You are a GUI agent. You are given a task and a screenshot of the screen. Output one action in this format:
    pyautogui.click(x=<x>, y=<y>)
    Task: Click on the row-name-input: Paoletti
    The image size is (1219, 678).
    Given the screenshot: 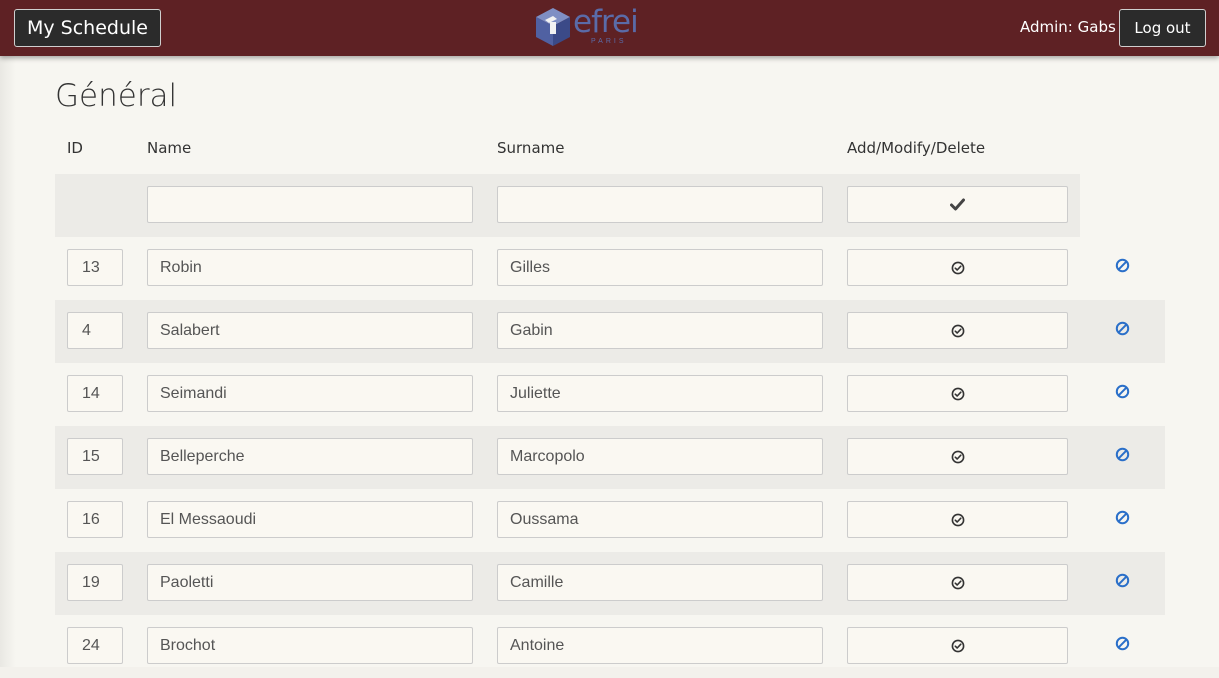 What is the action you would take?
    pyautogui.click(x=310, y=582)
    